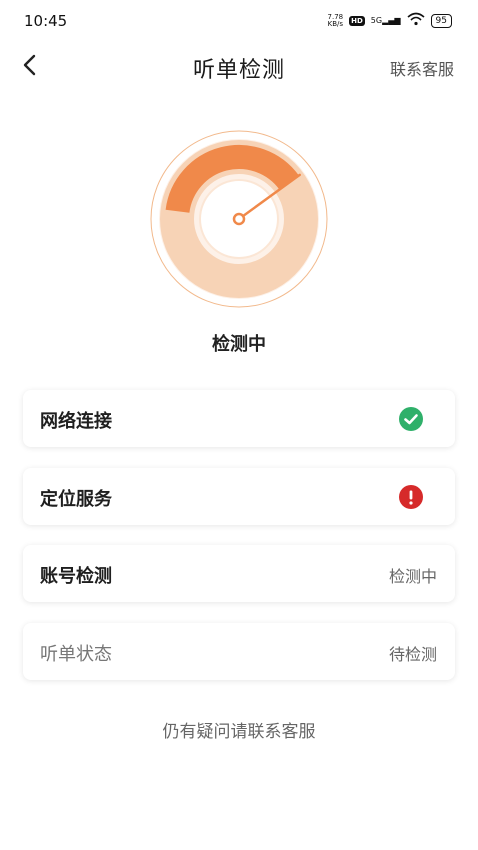 Image resolution: width=478 pixels, height=850 pixels. Describe the element at coordinates (441, 20) in the screenshot. I see `battery-icon: 95` at that location.